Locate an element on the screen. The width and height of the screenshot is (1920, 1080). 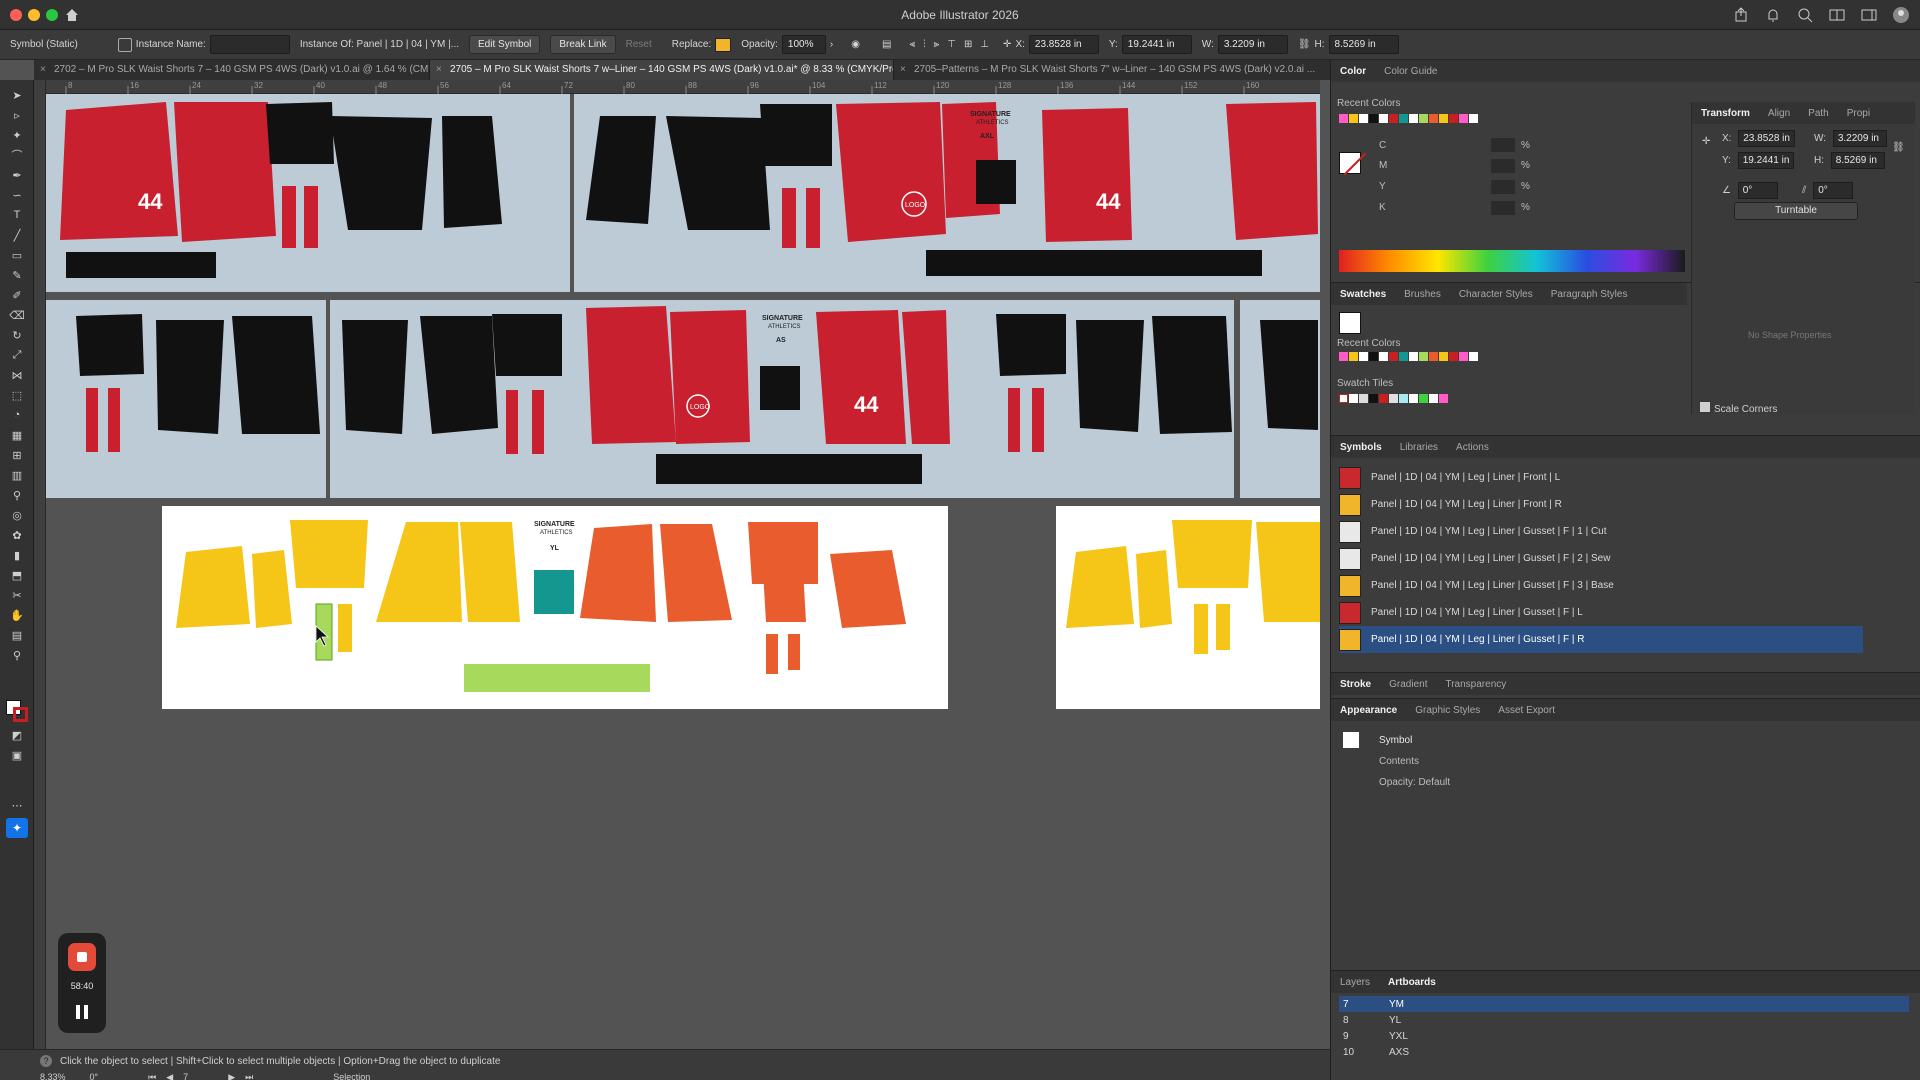
tab-path: Path is located at coordinates (1818, 113).